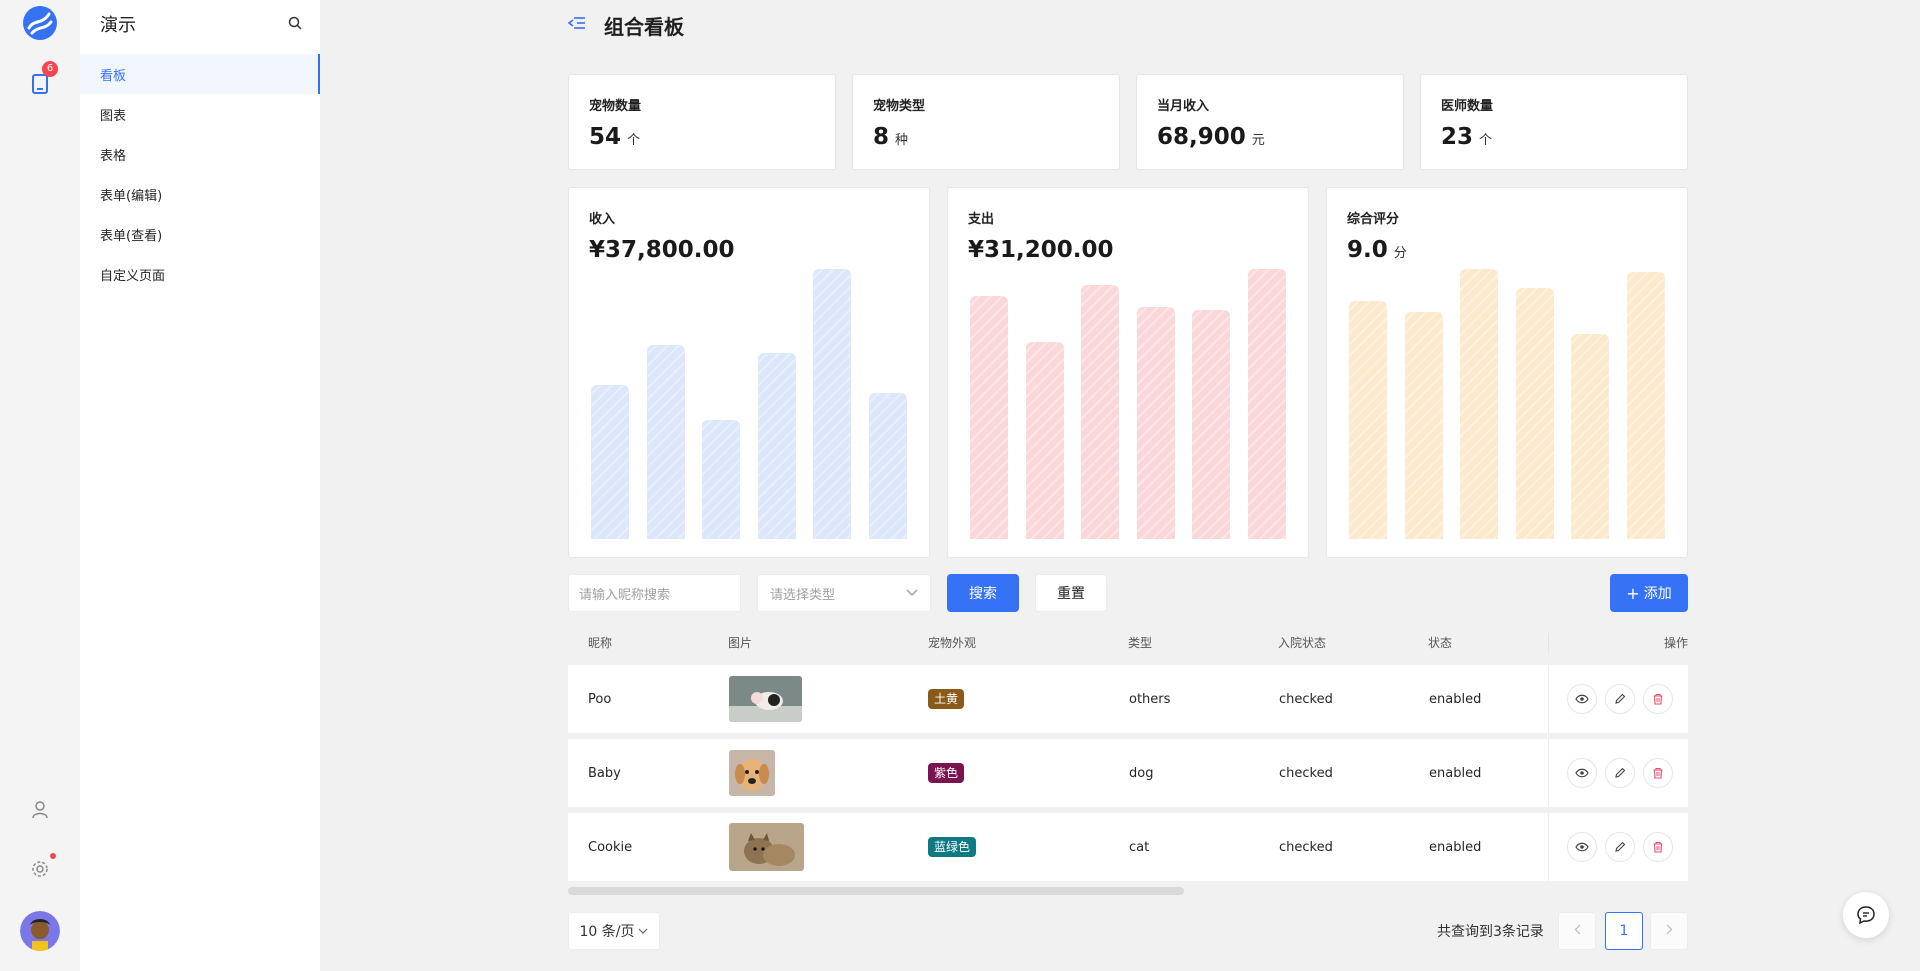 This screenshot has height=971, width=1920. Describe the element at coordinates (981, 219) in the screenshot. I see `chart-title: 支出` at that location.